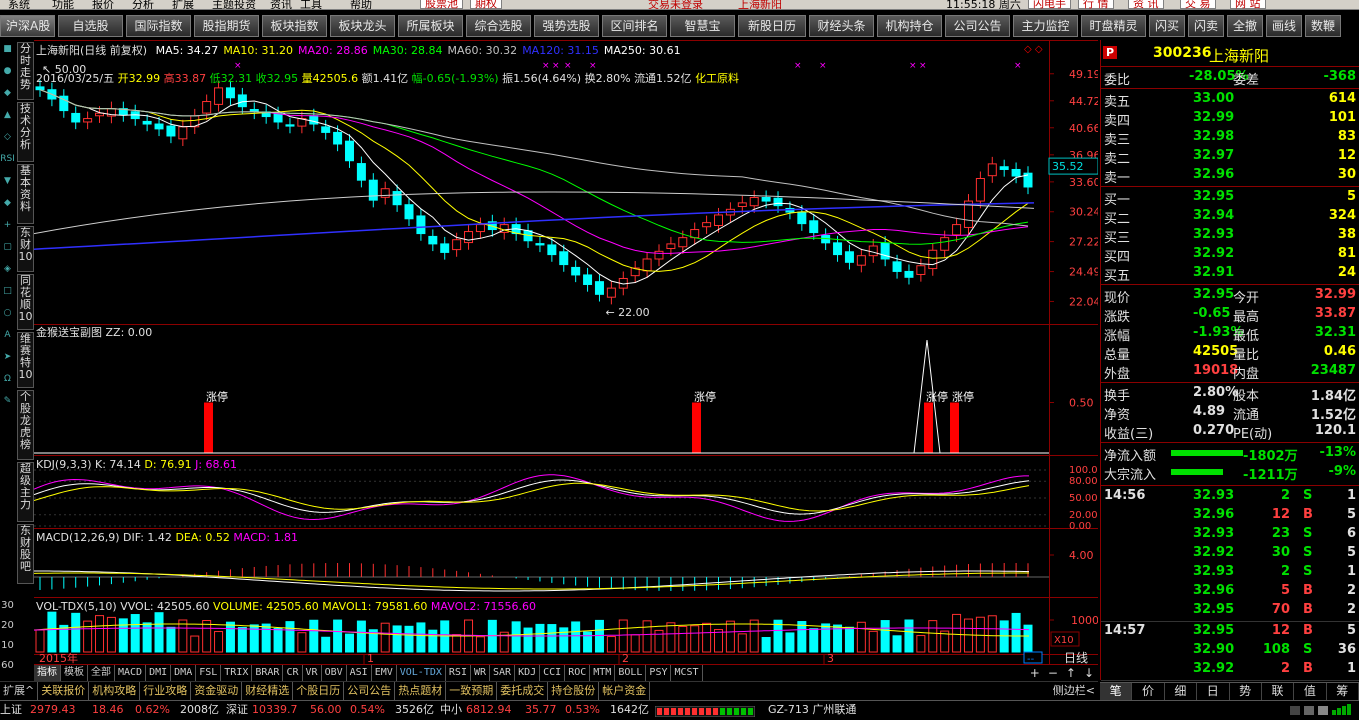 Image resolution: width=1359 pixels, height=720 pixels. I want to click on indicator-tab-6: FSL, so click(209, 673).